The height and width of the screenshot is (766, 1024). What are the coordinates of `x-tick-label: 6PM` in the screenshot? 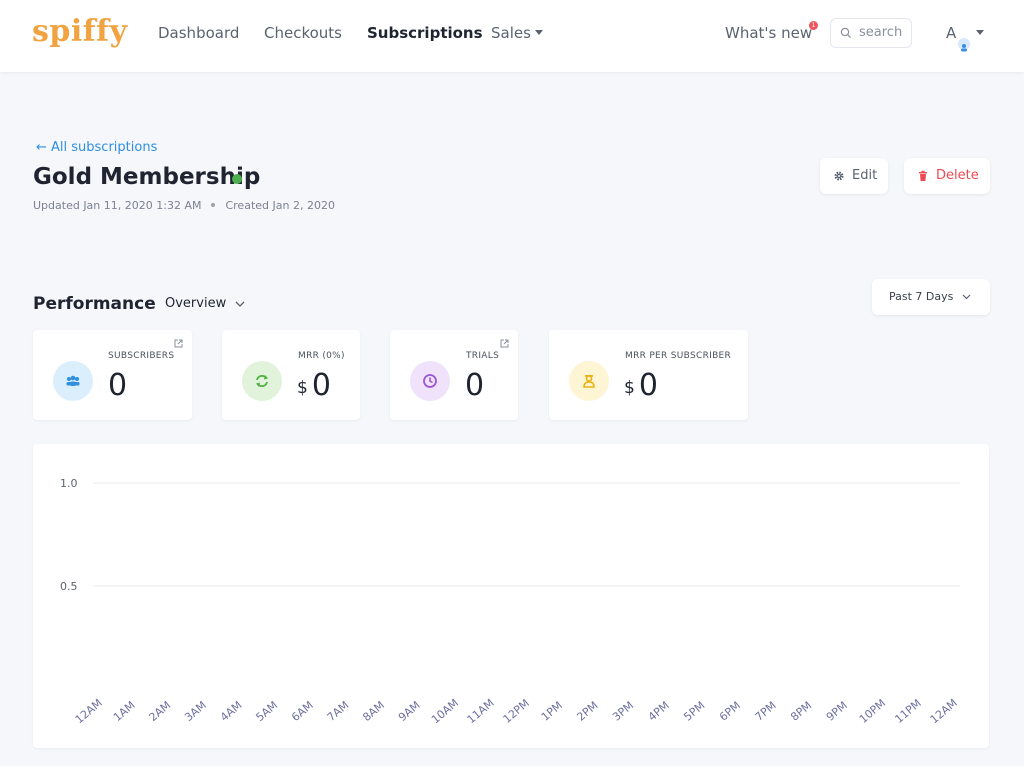 It's located at (730, 711).